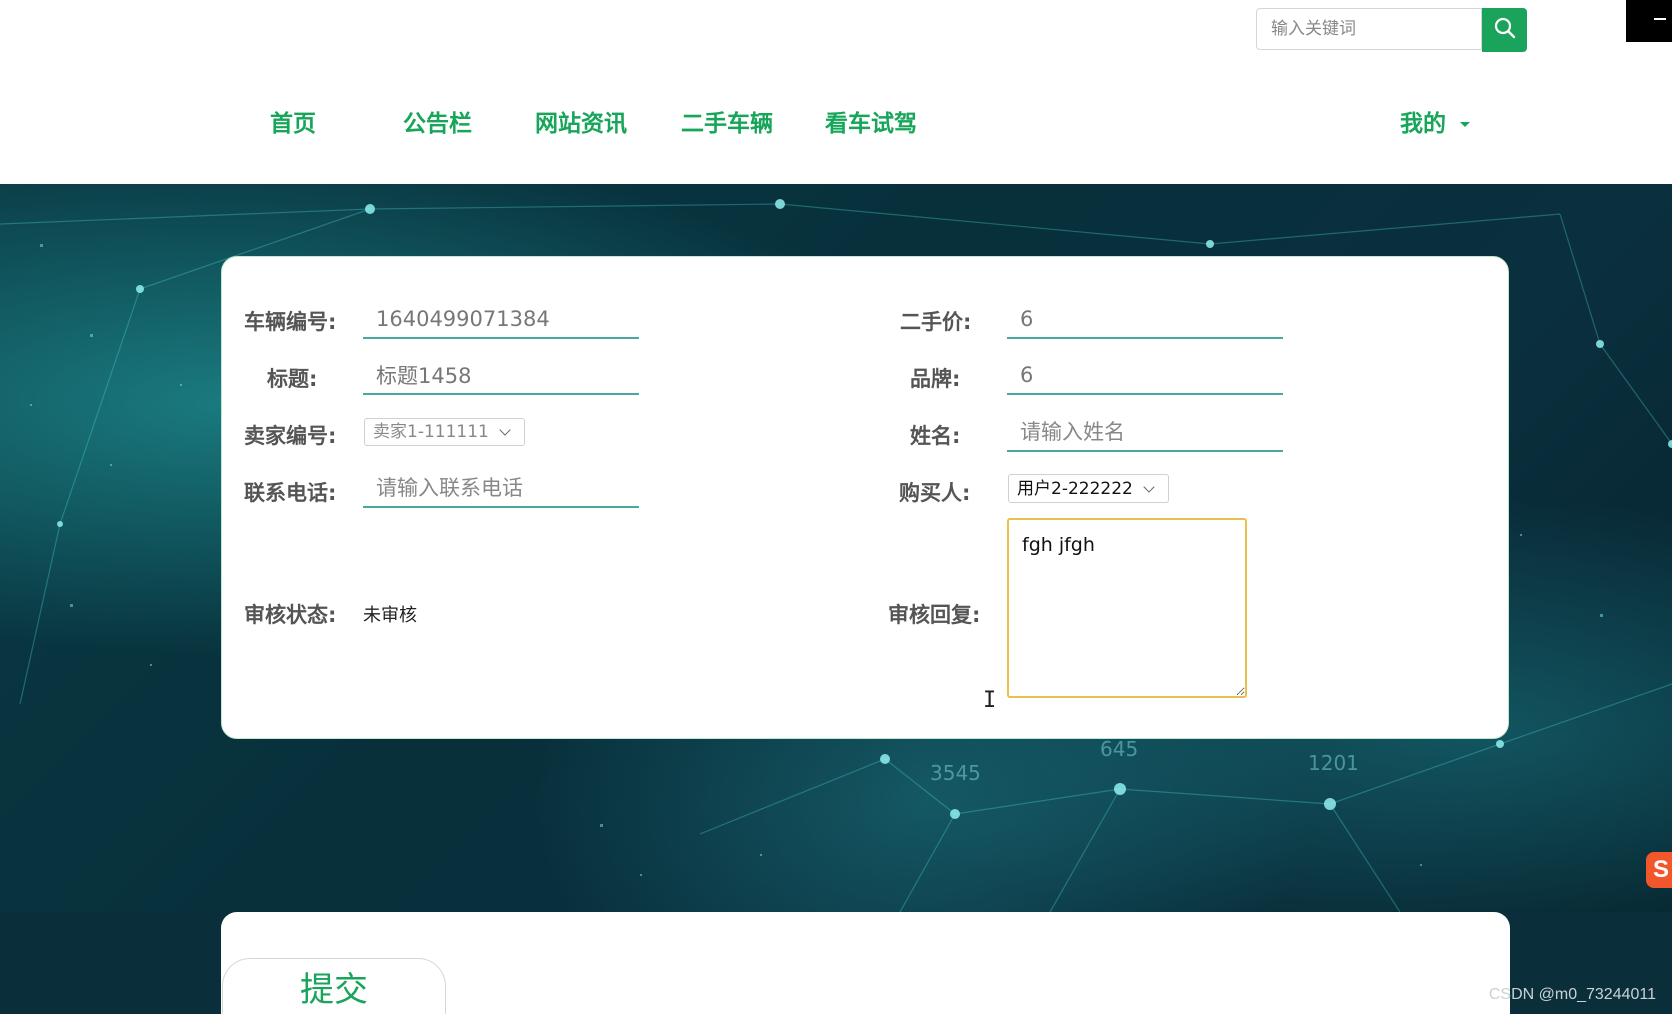  Describe the element at coordinates (1119, 749) in the screenshot. I see `banner-number-645: 645` at that location.